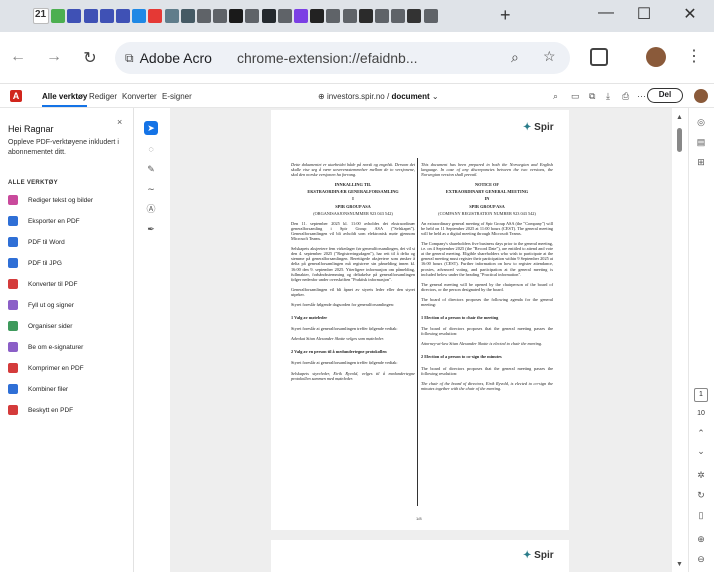 Image resolution: width=714 pixels, height=572 pixels. What do you see at coordinates (701, 142) in the screenshot?
I see `comments-panel-icon: ▤` at bounding box center [701, 142].